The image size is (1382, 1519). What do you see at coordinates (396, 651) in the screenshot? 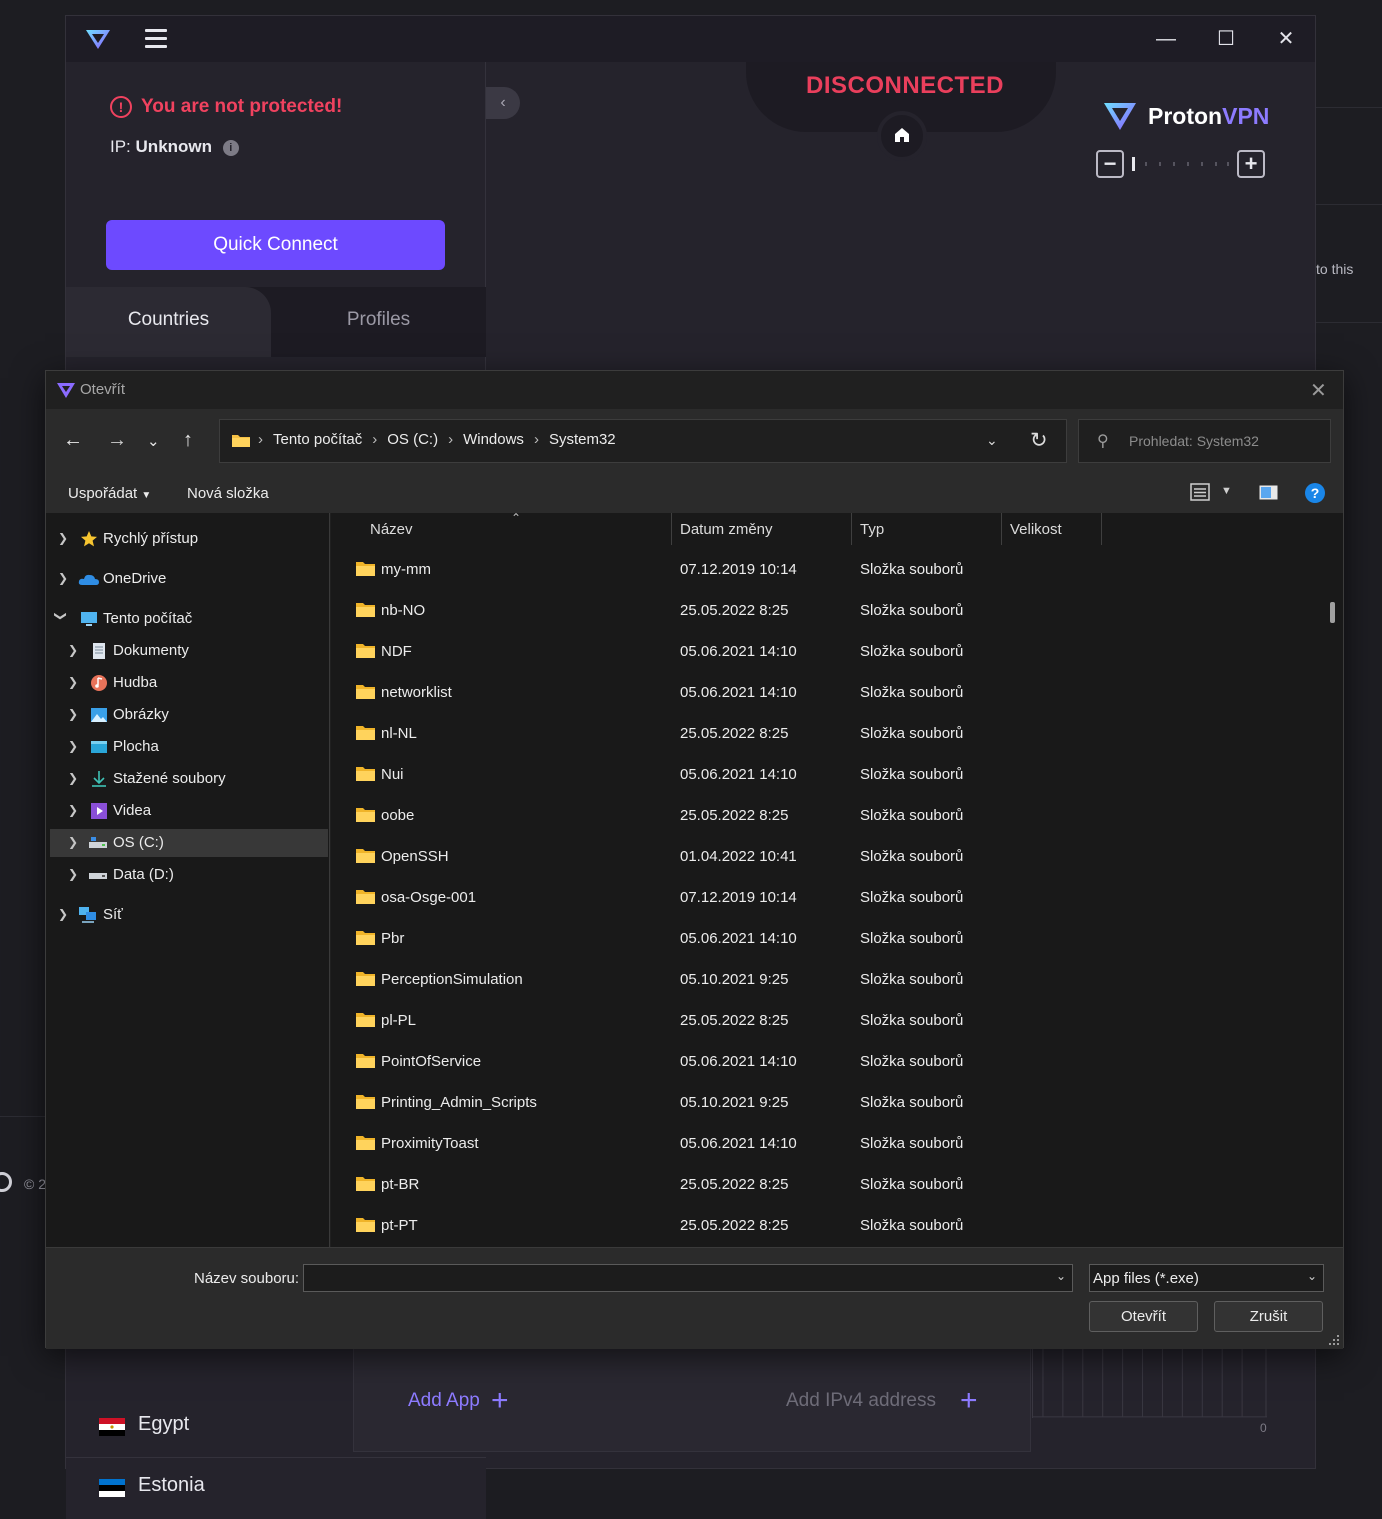
I see `file-name: NDF` at bounding box center [396, 651].